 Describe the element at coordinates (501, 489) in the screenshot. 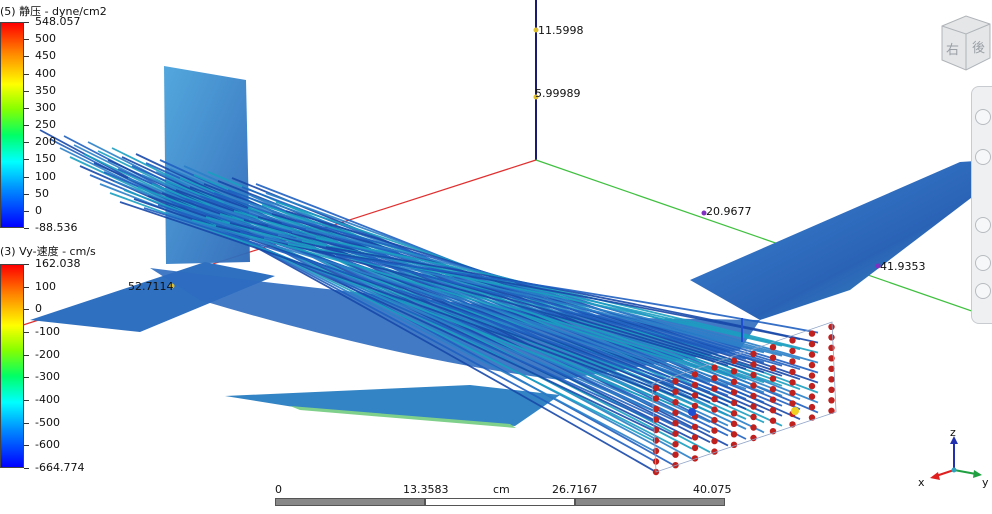

I see `scale-bar-unit: cm` at that location.